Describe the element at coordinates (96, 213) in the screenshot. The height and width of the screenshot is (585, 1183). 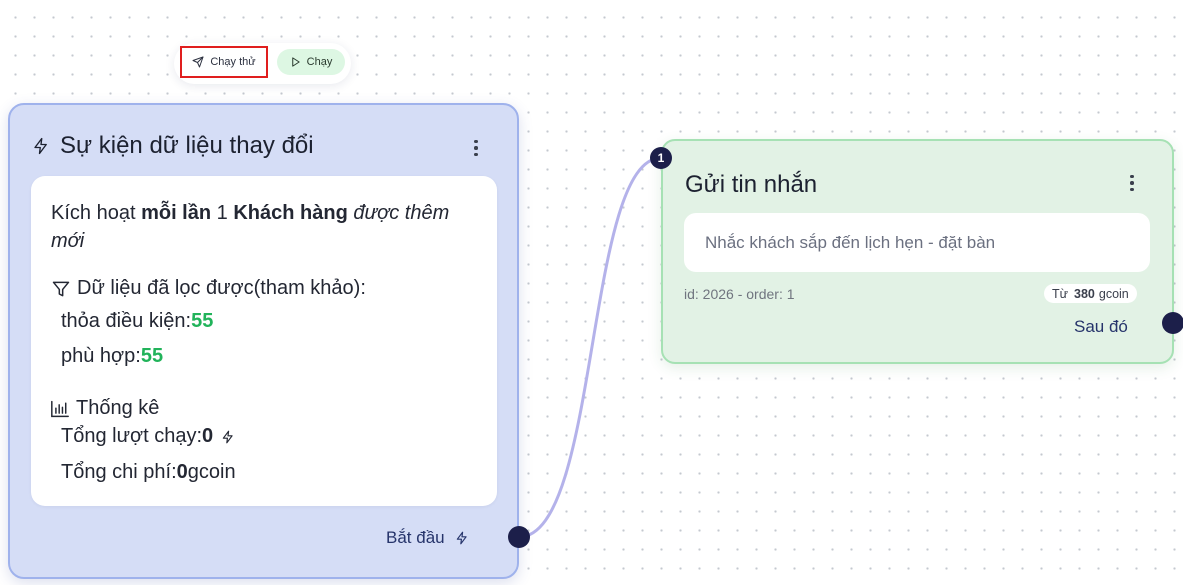
I see `desc-prefix: Kích hoạt` at that location.